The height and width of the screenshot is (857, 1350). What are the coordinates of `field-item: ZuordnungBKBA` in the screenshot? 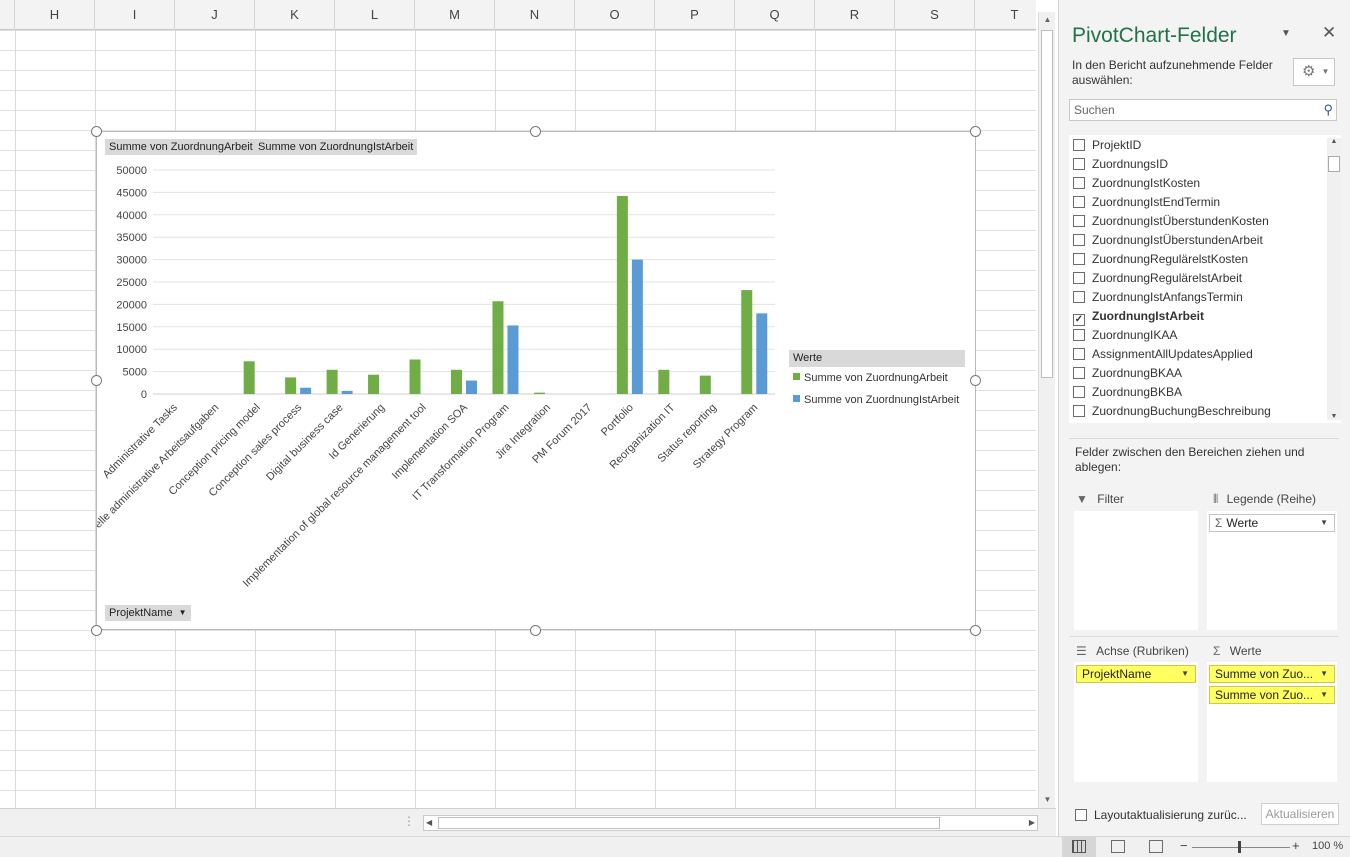 It's located at (1127, 394).